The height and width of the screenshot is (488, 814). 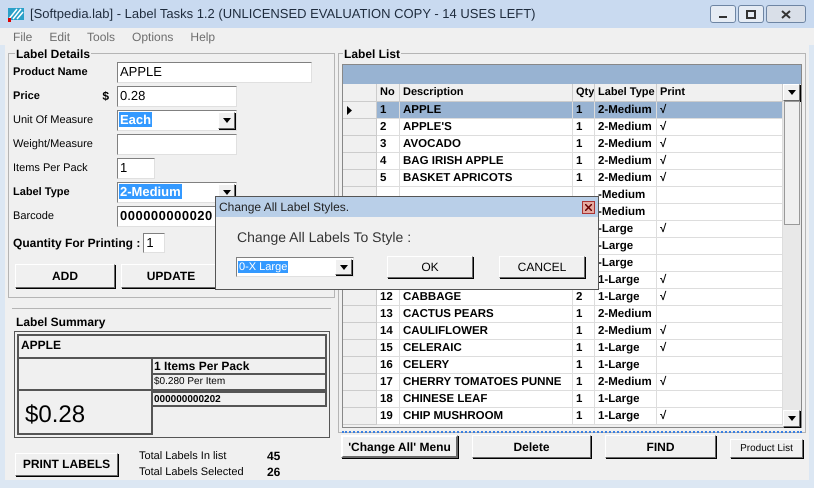 What do you see at coordinates (388, 161) in the screenshot?
I see `table-cell: 4` at bounding box center [388, 161].